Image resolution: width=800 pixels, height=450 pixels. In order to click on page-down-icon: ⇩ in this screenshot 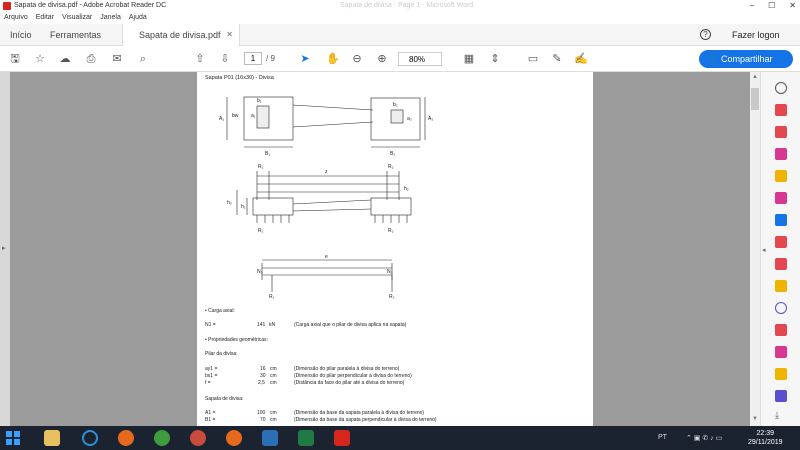, I will do `click(225, 59)`.